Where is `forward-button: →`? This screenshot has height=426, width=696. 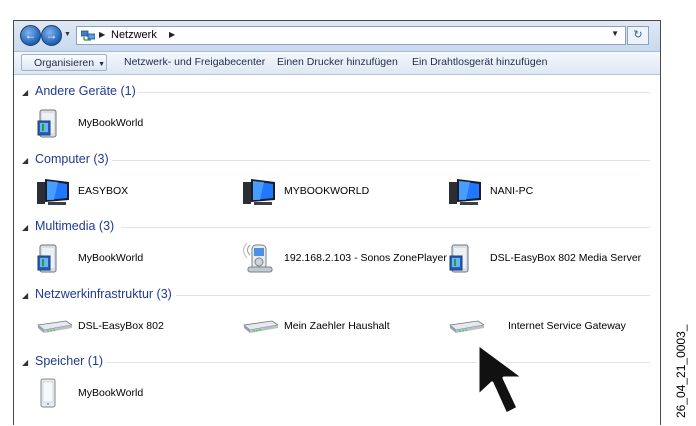
forward-button: → is located at coordinates (51, 35).